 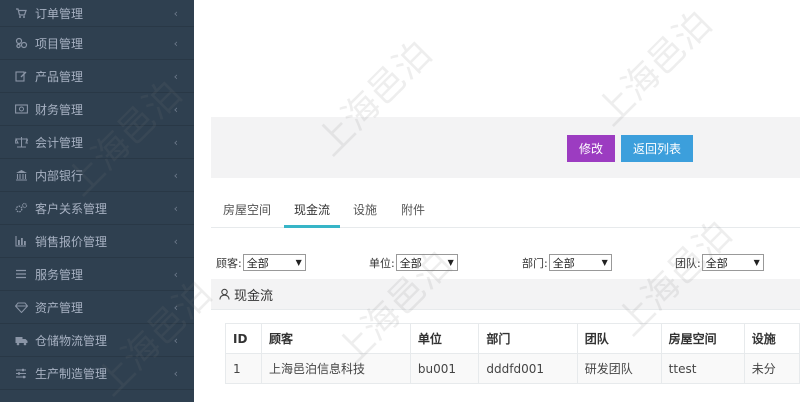 What do you see at coordinates (444, 338) in the screenshot?
I see `column-header: 单位` at bounding box center [444, 338].